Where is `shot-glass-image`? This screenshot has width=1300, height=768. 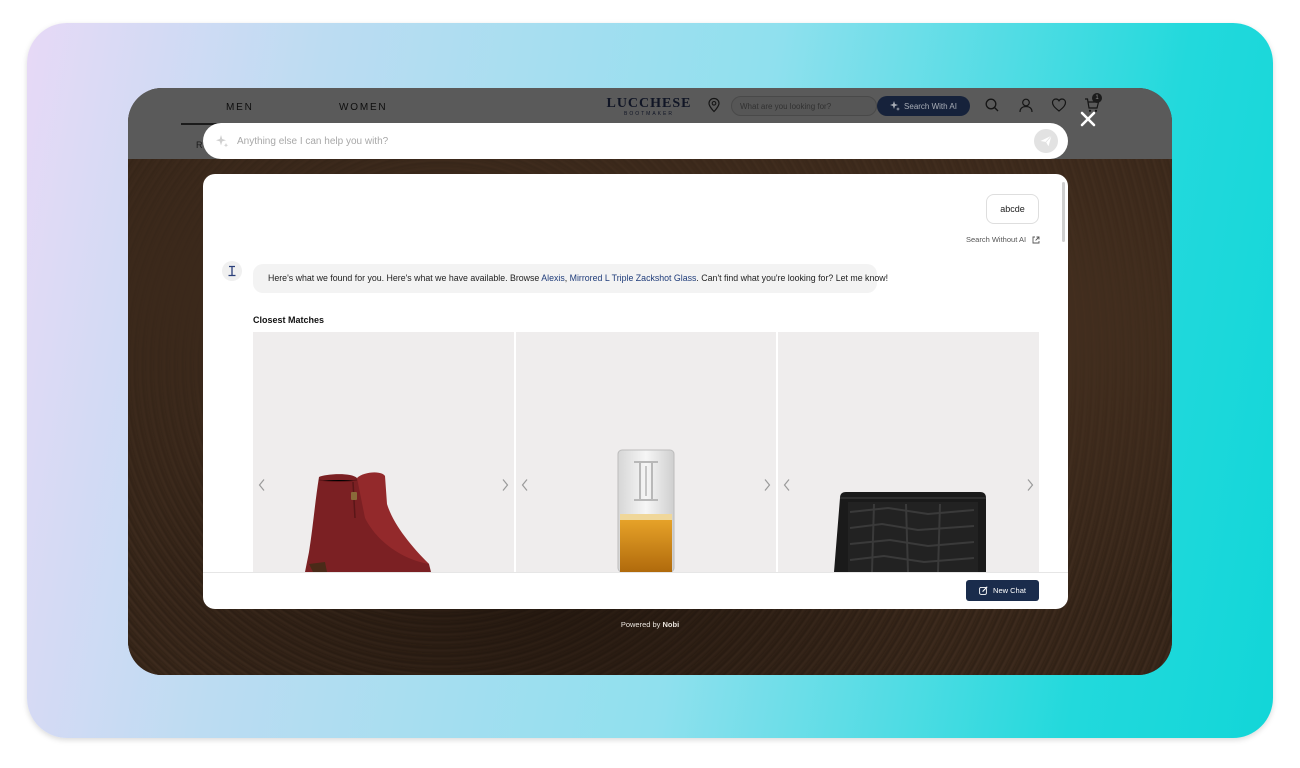 shot-glass-image is located at coordinates (646, 510).